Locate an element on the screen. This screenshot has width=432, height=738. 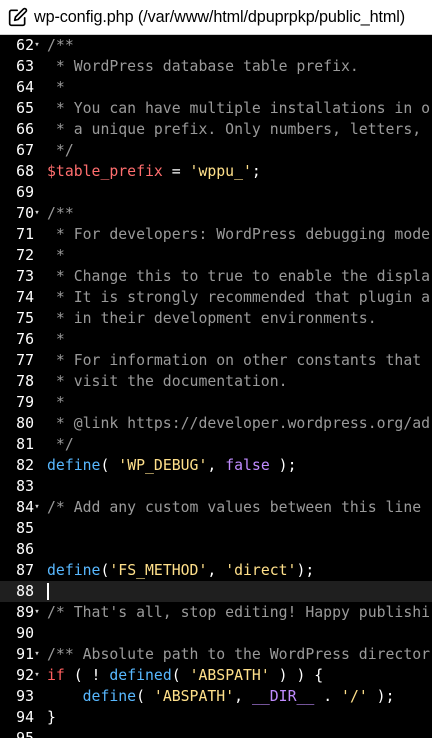
code-token-string: 'ABSPATH' is located at coordinates (229, 675).